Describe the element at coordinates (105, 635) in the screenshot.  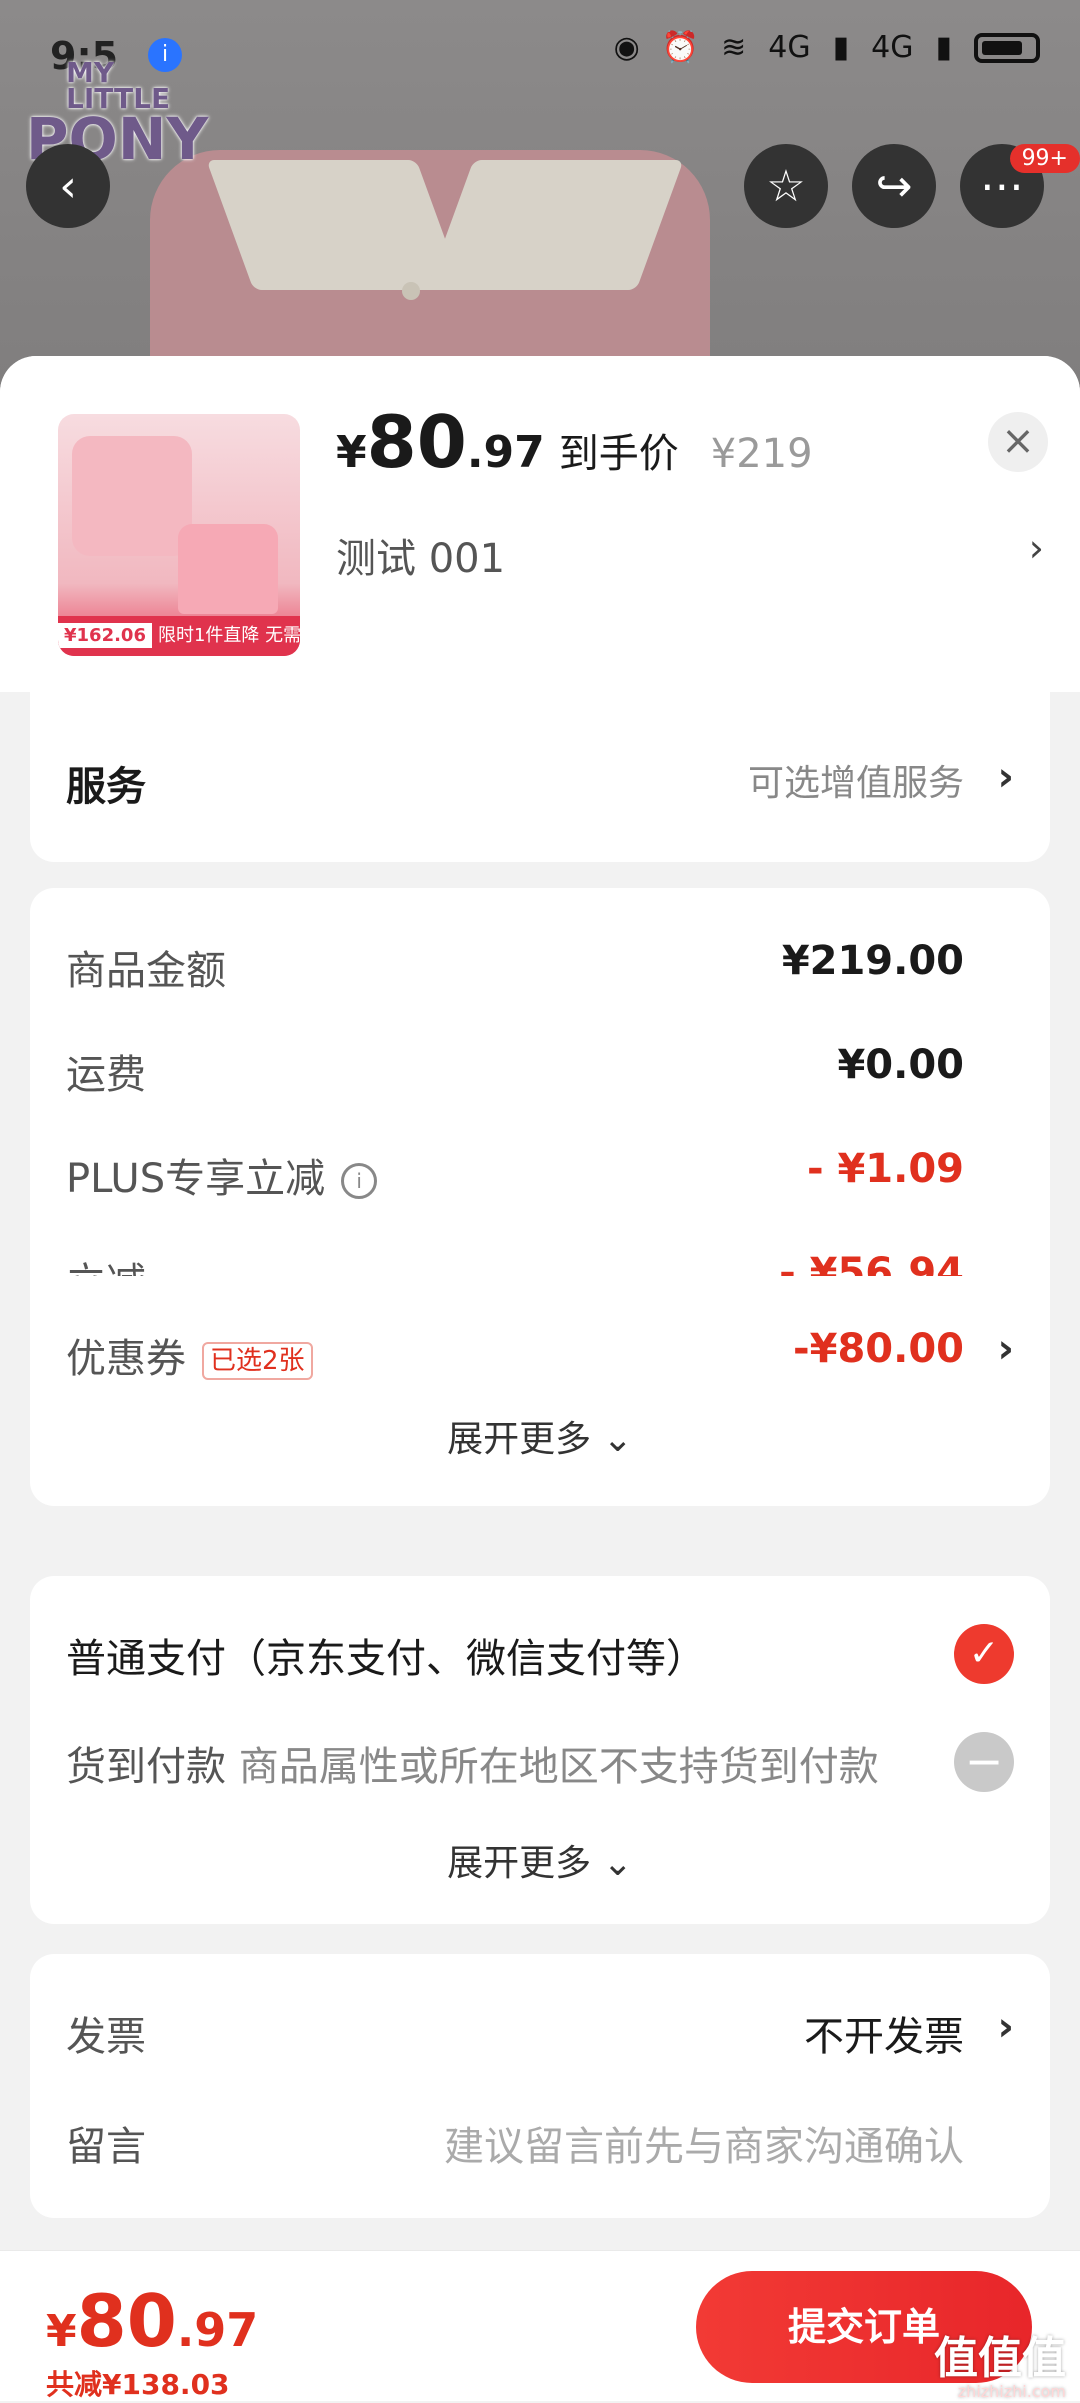
I see `thumbnail-price: ¥162.06` at that location.